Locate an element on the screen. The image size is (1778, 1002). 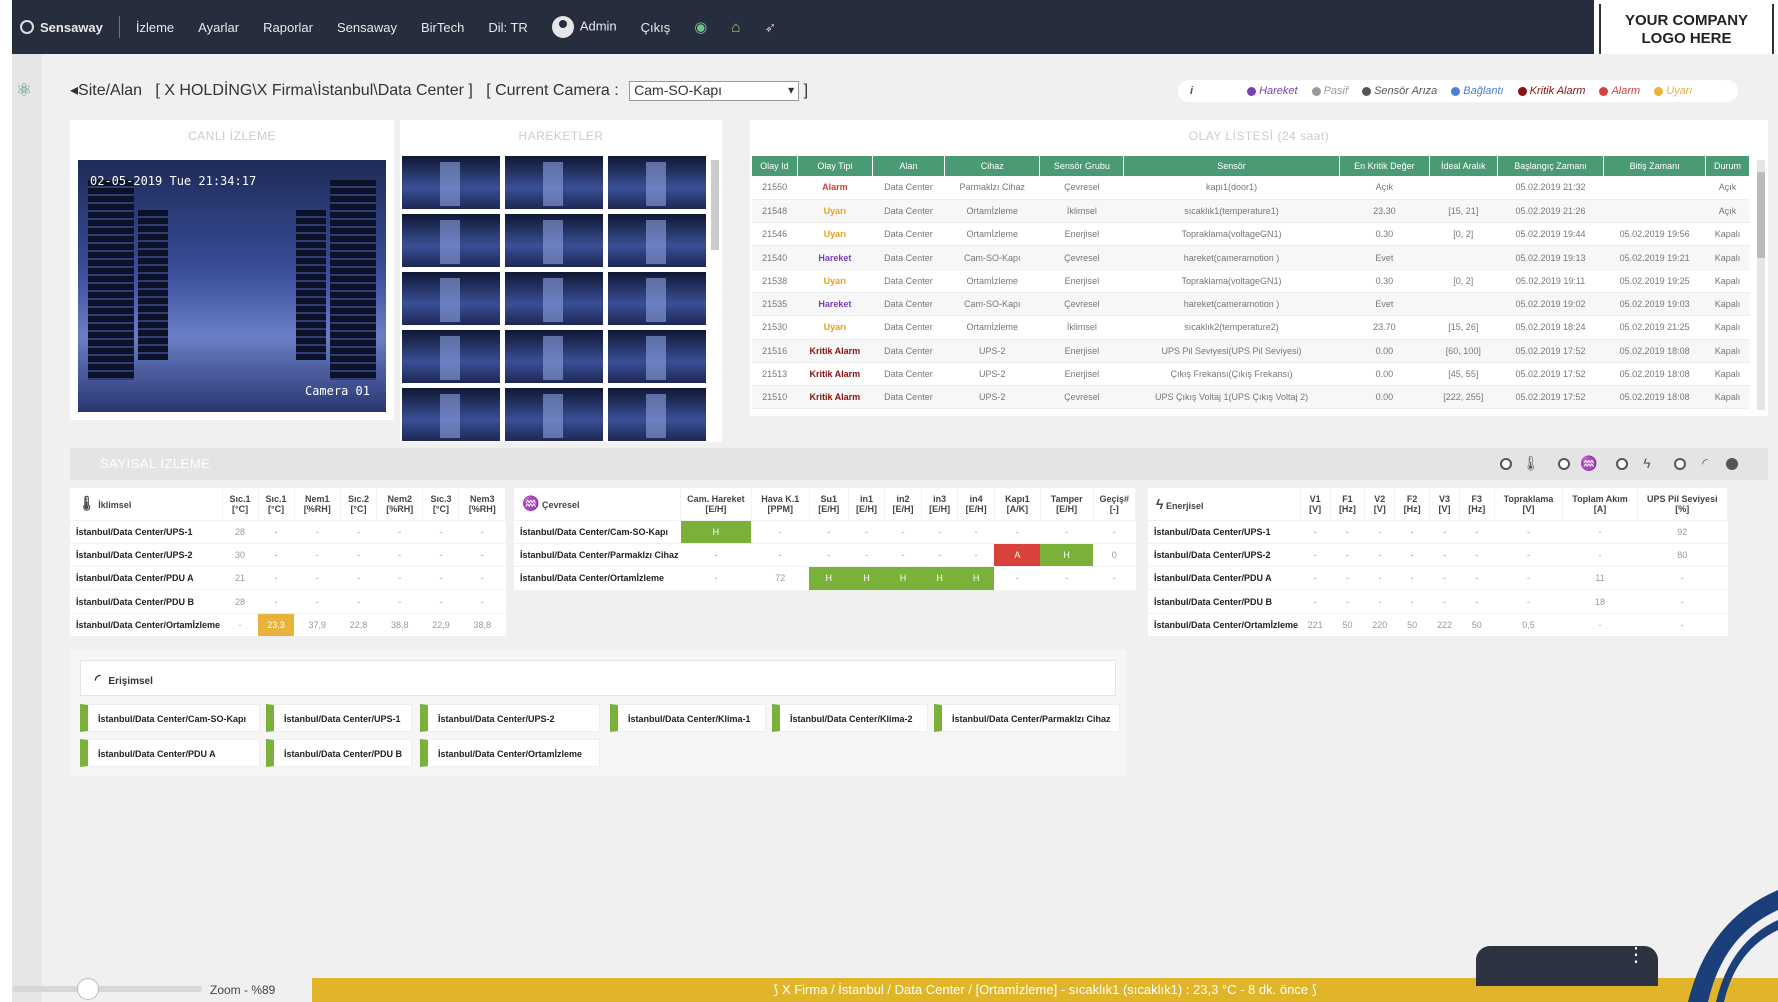
table-row: İstanbul/Data Center/UPS-1- - - - - - - -92 is located at coordinates (1438, 531).